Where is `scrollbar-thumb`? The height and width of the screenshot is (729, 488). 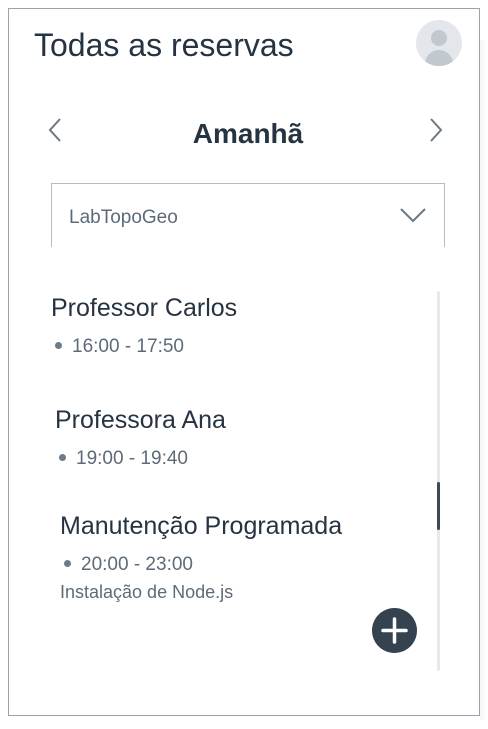
scrollbar-thumb is located at coordinates (438, 506).